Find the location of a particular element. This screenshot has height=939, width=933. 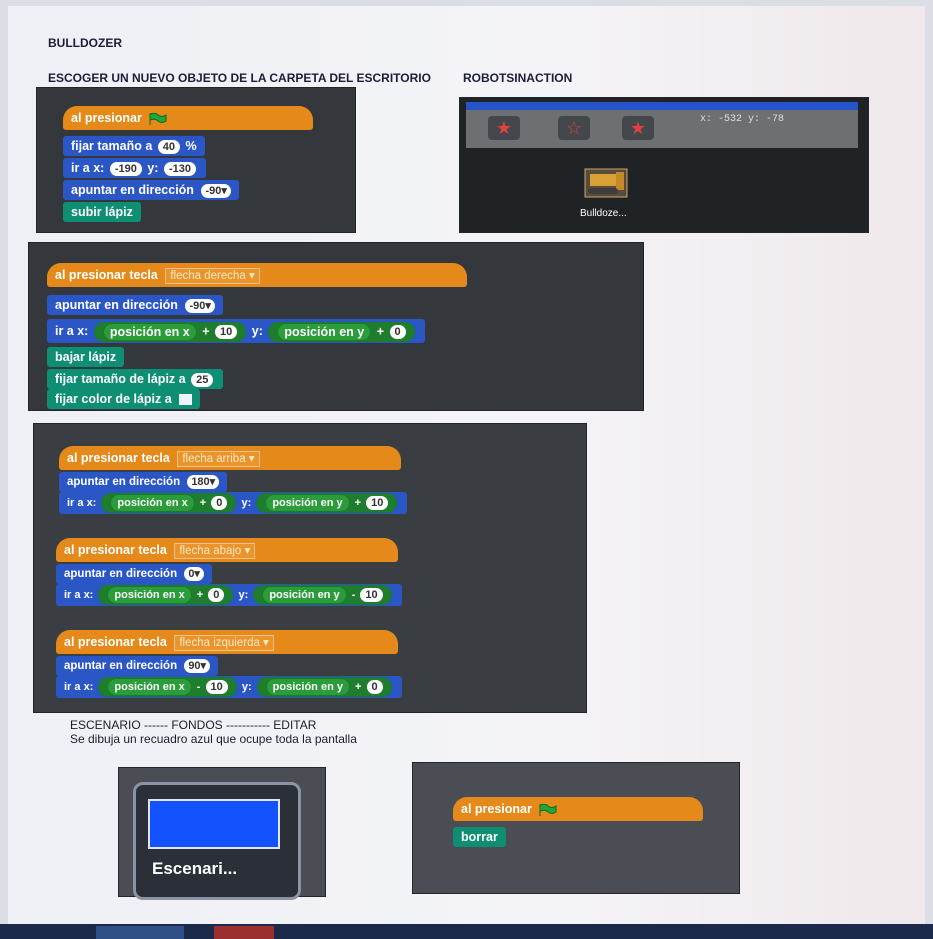

taskbar-button is located at coordinates (140, 932).